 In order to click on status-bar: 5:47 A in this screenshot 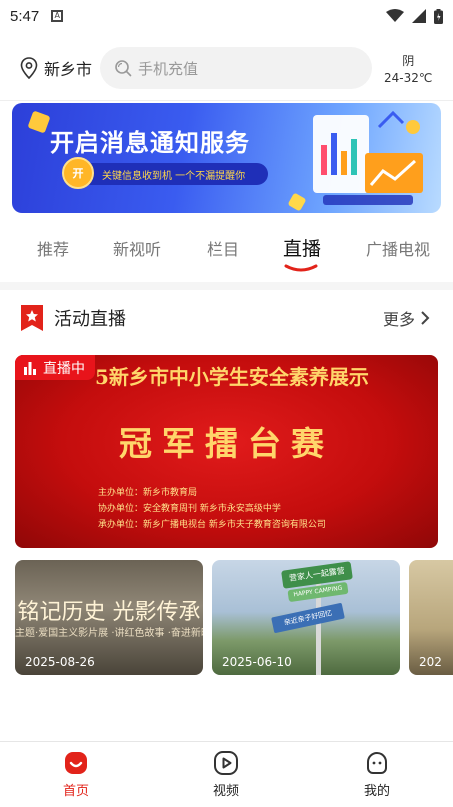, I will do `click(226, 16)`.